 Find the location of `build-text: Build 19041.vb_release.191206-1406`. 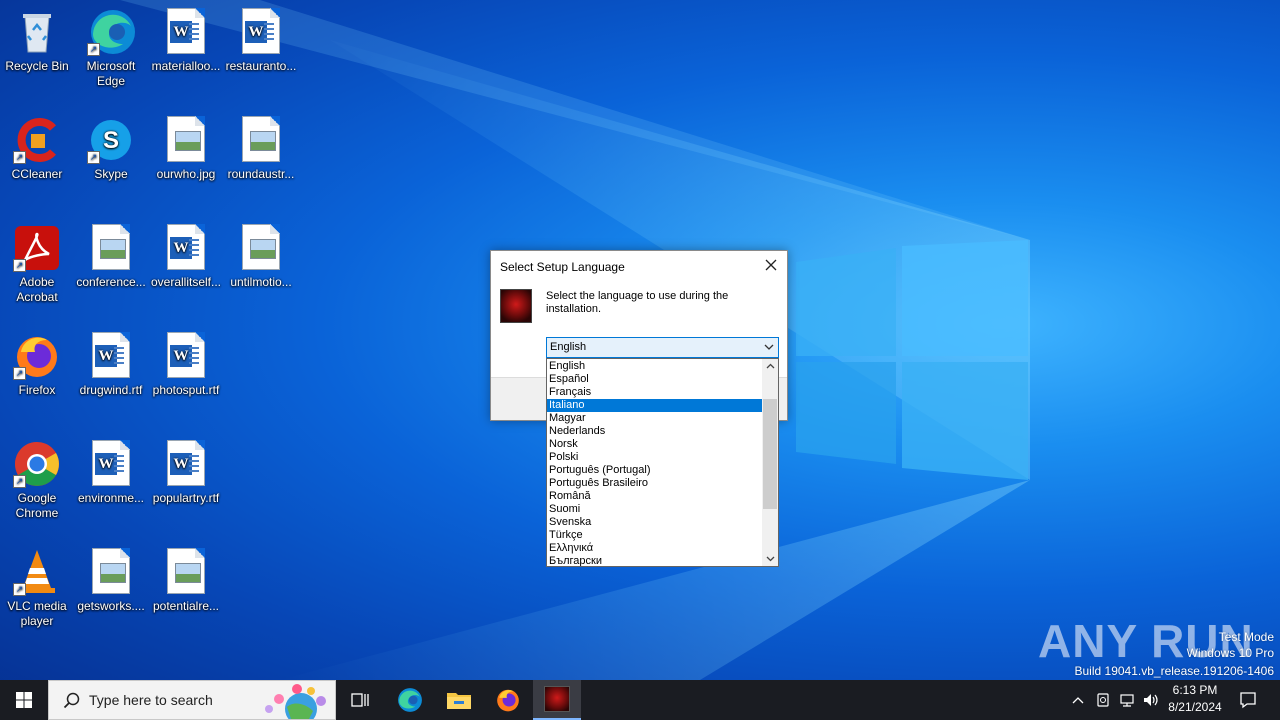

build-text: Build 19041.vb_release.191206-1406 is located at coordinates (1174, 671).